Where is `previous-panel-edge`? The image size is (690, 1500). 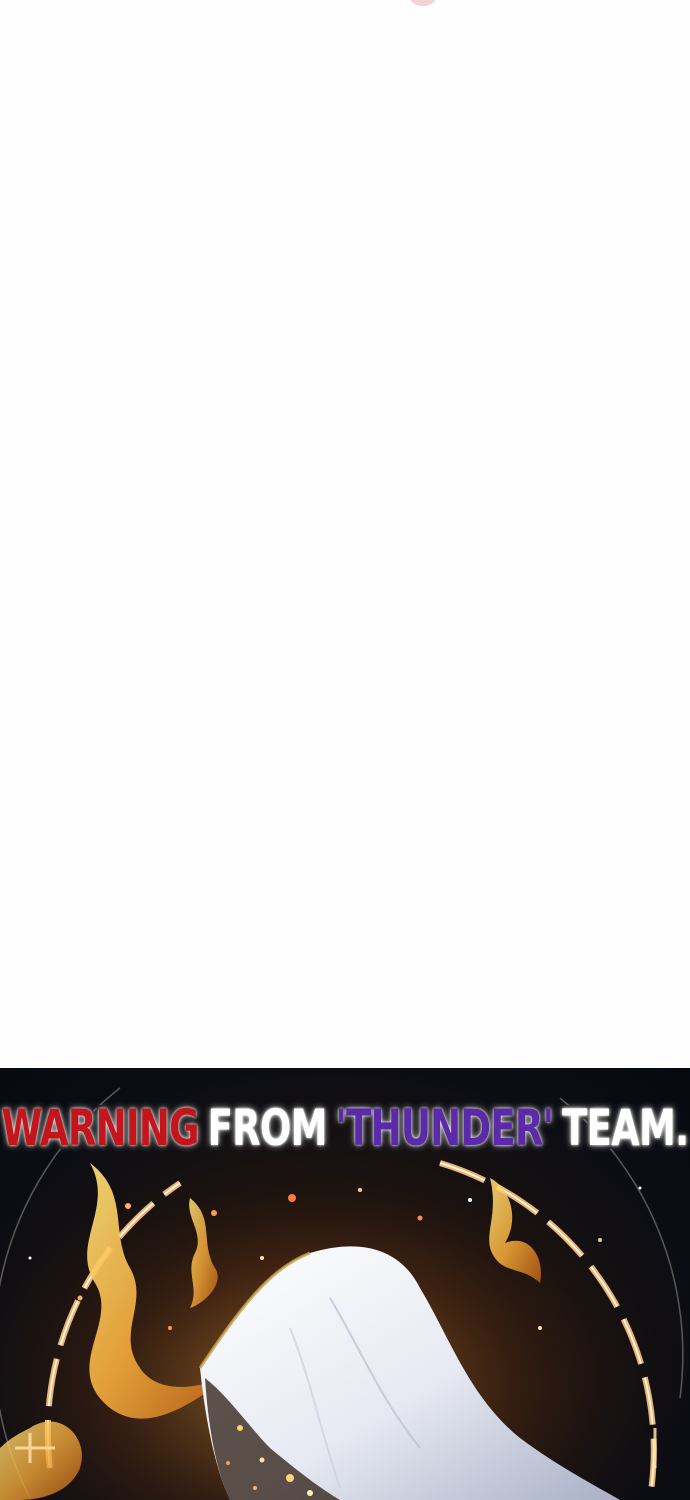
previous-panel-edge is located at coordinates (423, 3).